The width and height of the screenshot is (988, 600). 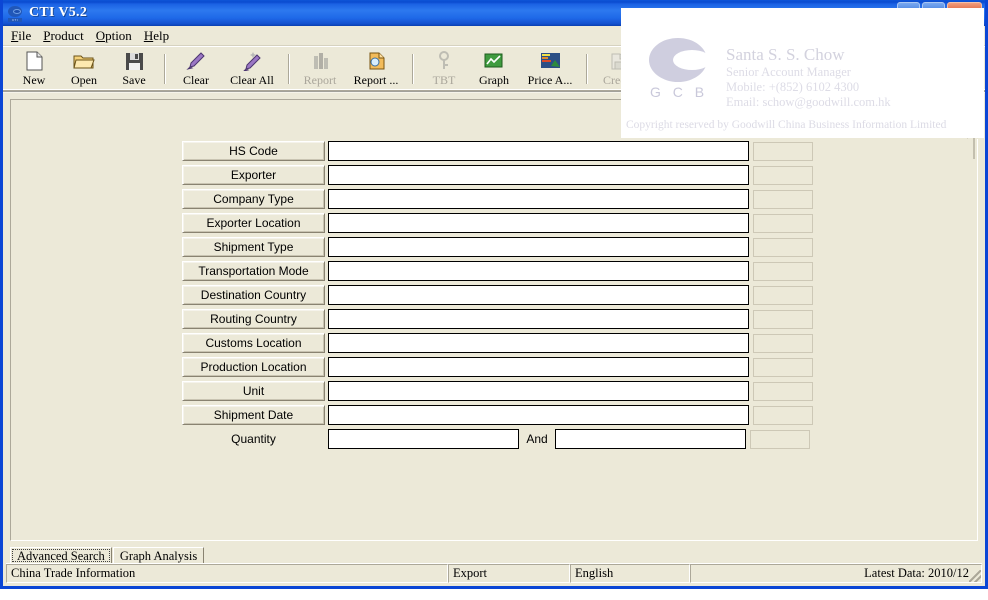 I want to click on toolbar-button-report: Report, so click(x=320, y=69).